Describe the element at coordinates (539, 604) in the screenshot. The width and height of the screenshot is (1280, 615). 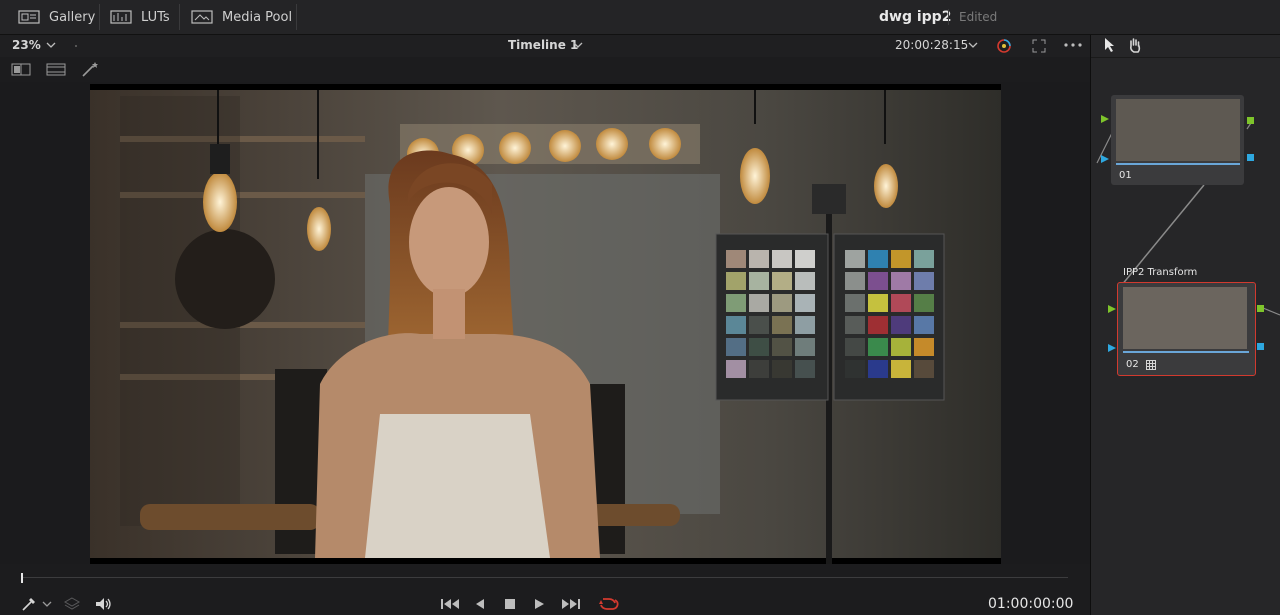
I see `play-icon` at that location.